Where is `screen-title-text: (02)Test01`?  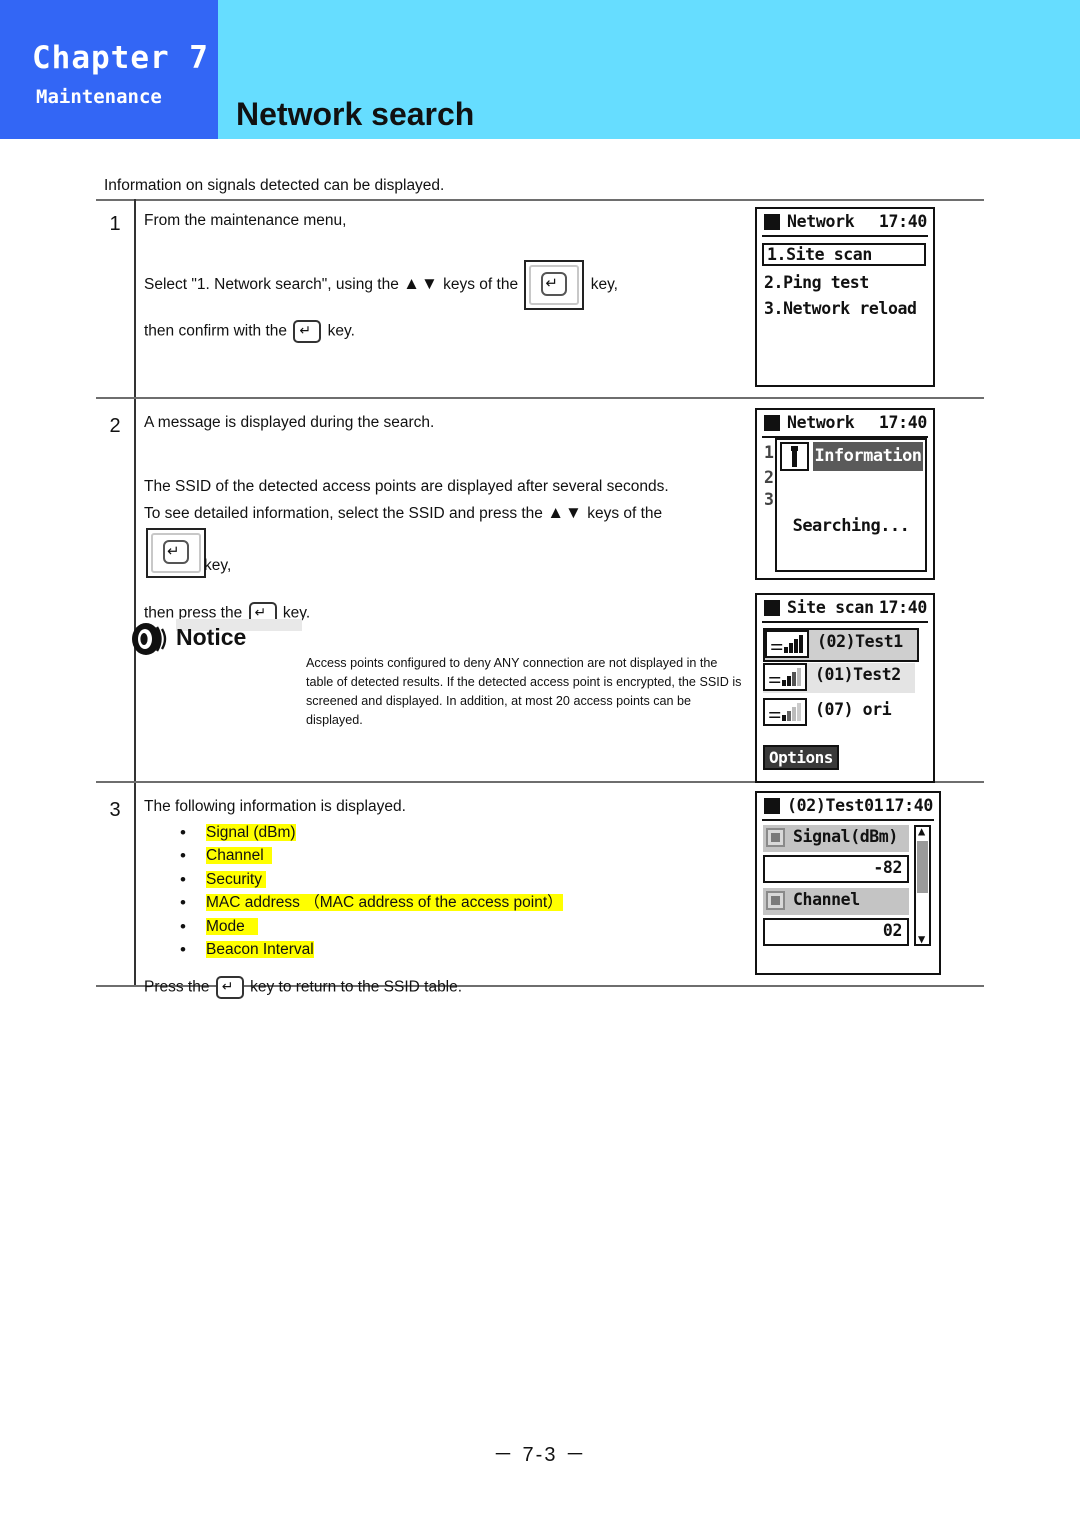
screen-title-text: (02)Test01 is located at coordinates (835, 805).